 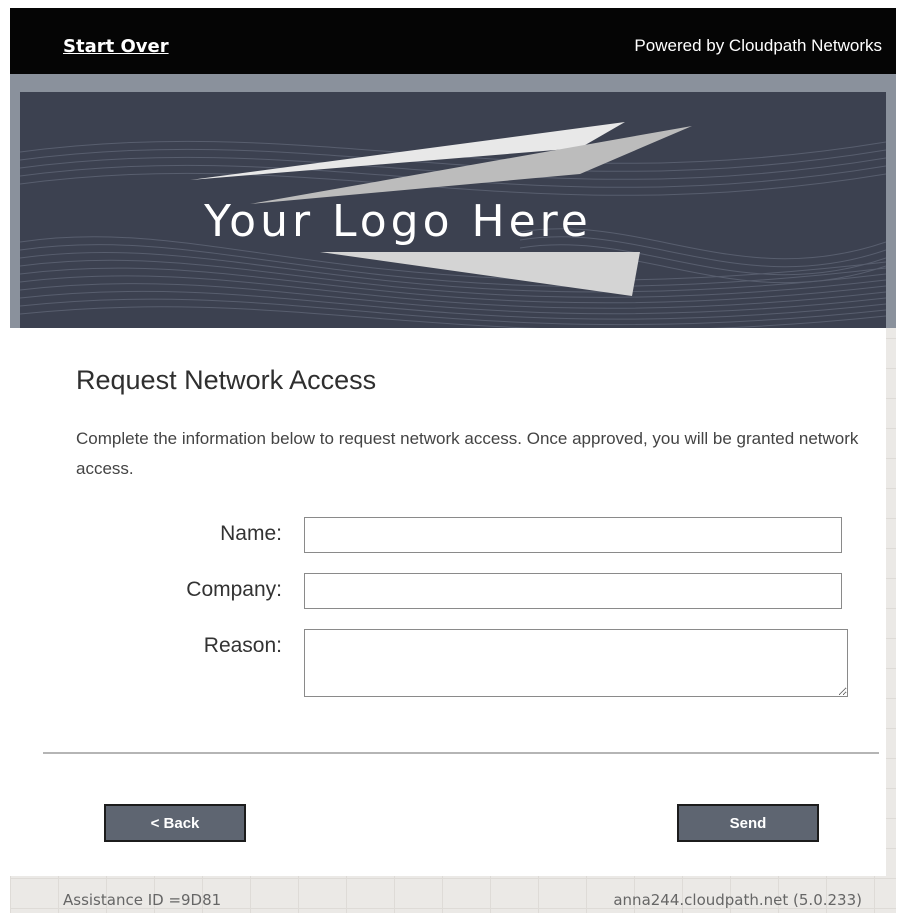 I want to click on top-bar: Start Over Powered by Cloudpath Networks, so click(x=453, y=41).